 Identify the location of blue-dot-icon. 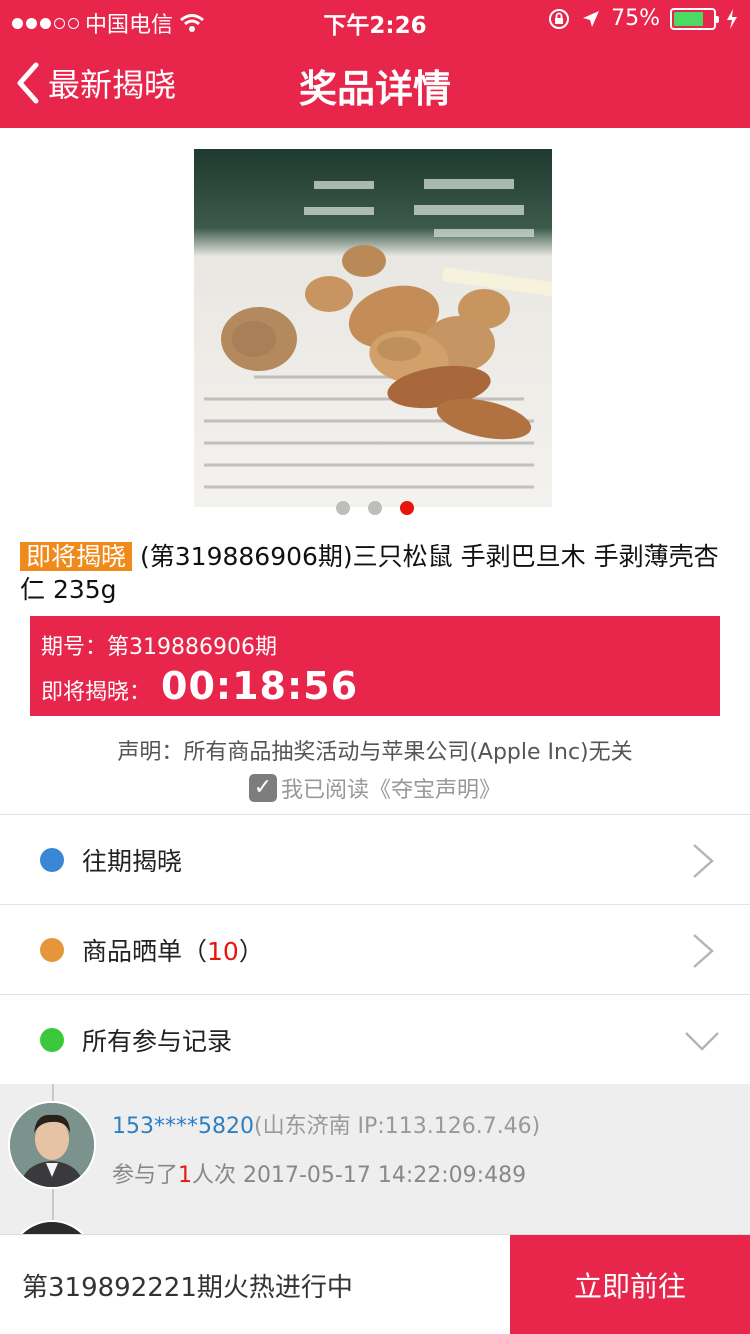
(52, 859).